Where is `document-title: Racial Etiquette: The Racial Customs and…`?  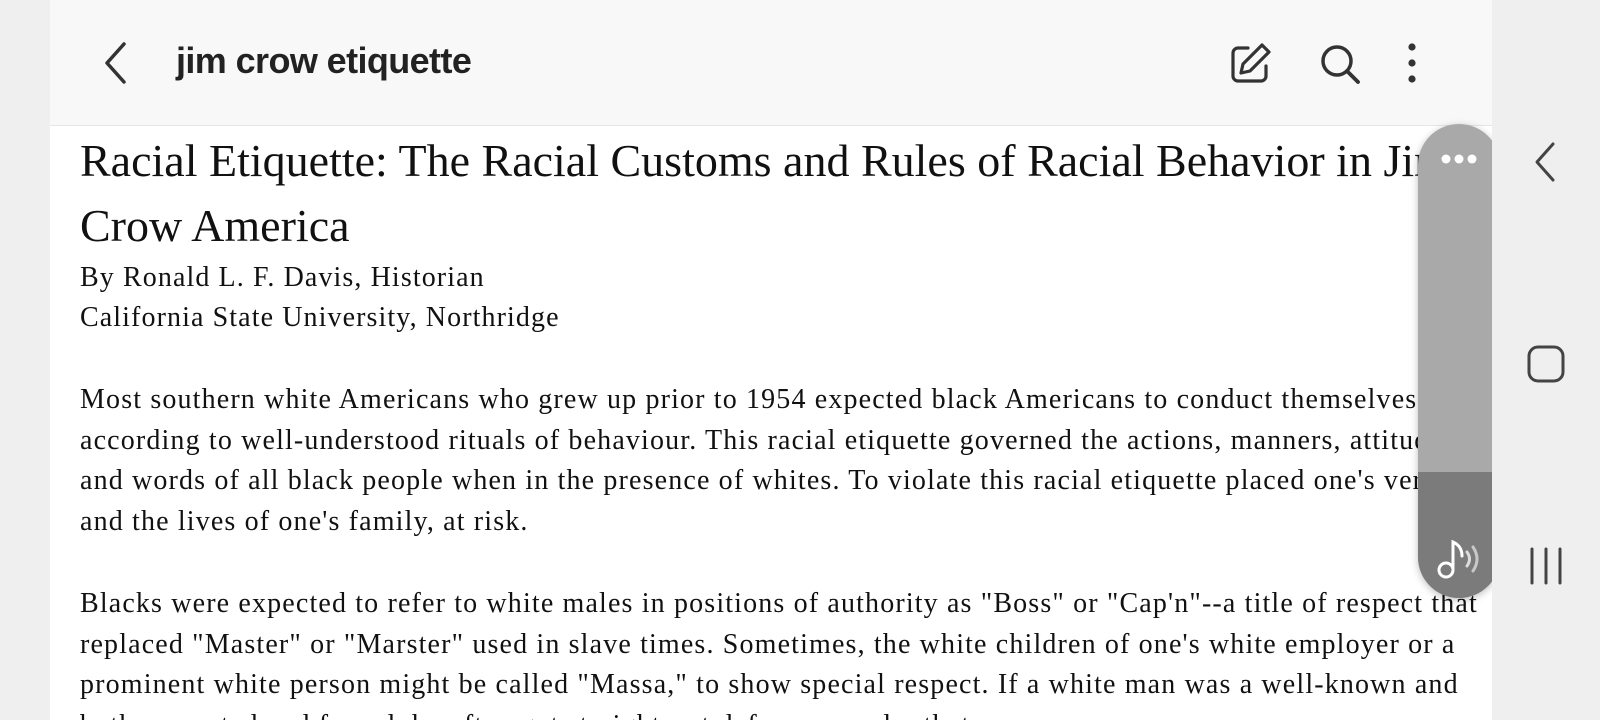 document-title: Racial Etiquette: The Racial Customs and… is located at coordinates (765, 193).